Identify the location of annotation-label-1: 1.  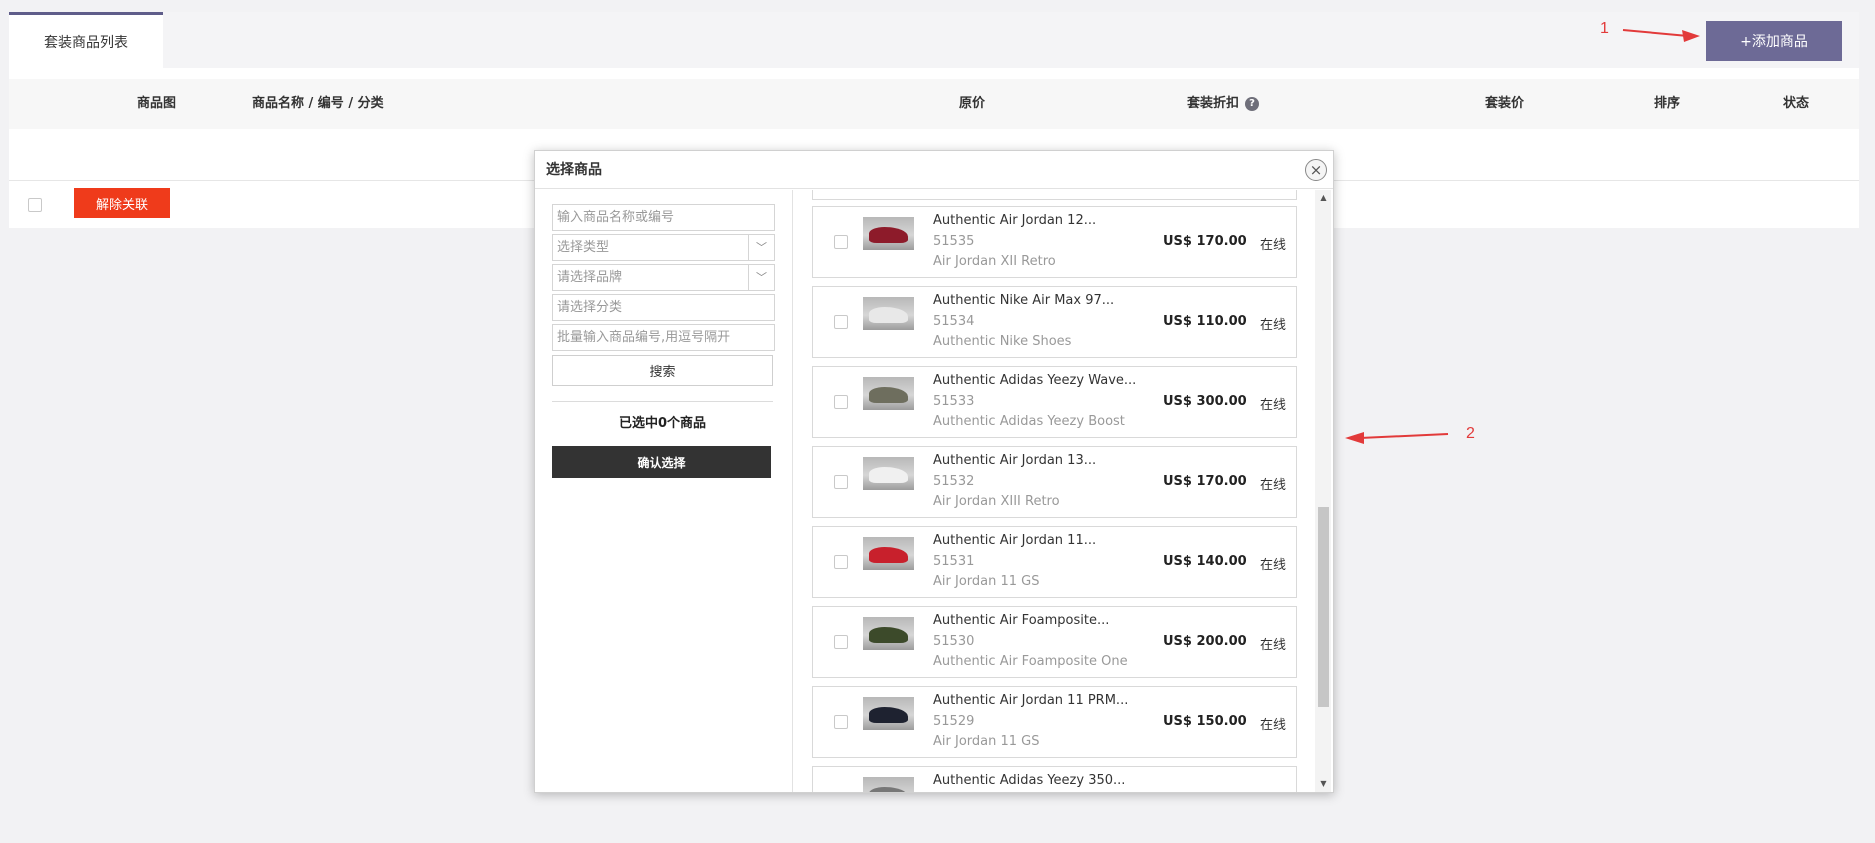
(1604, 28).